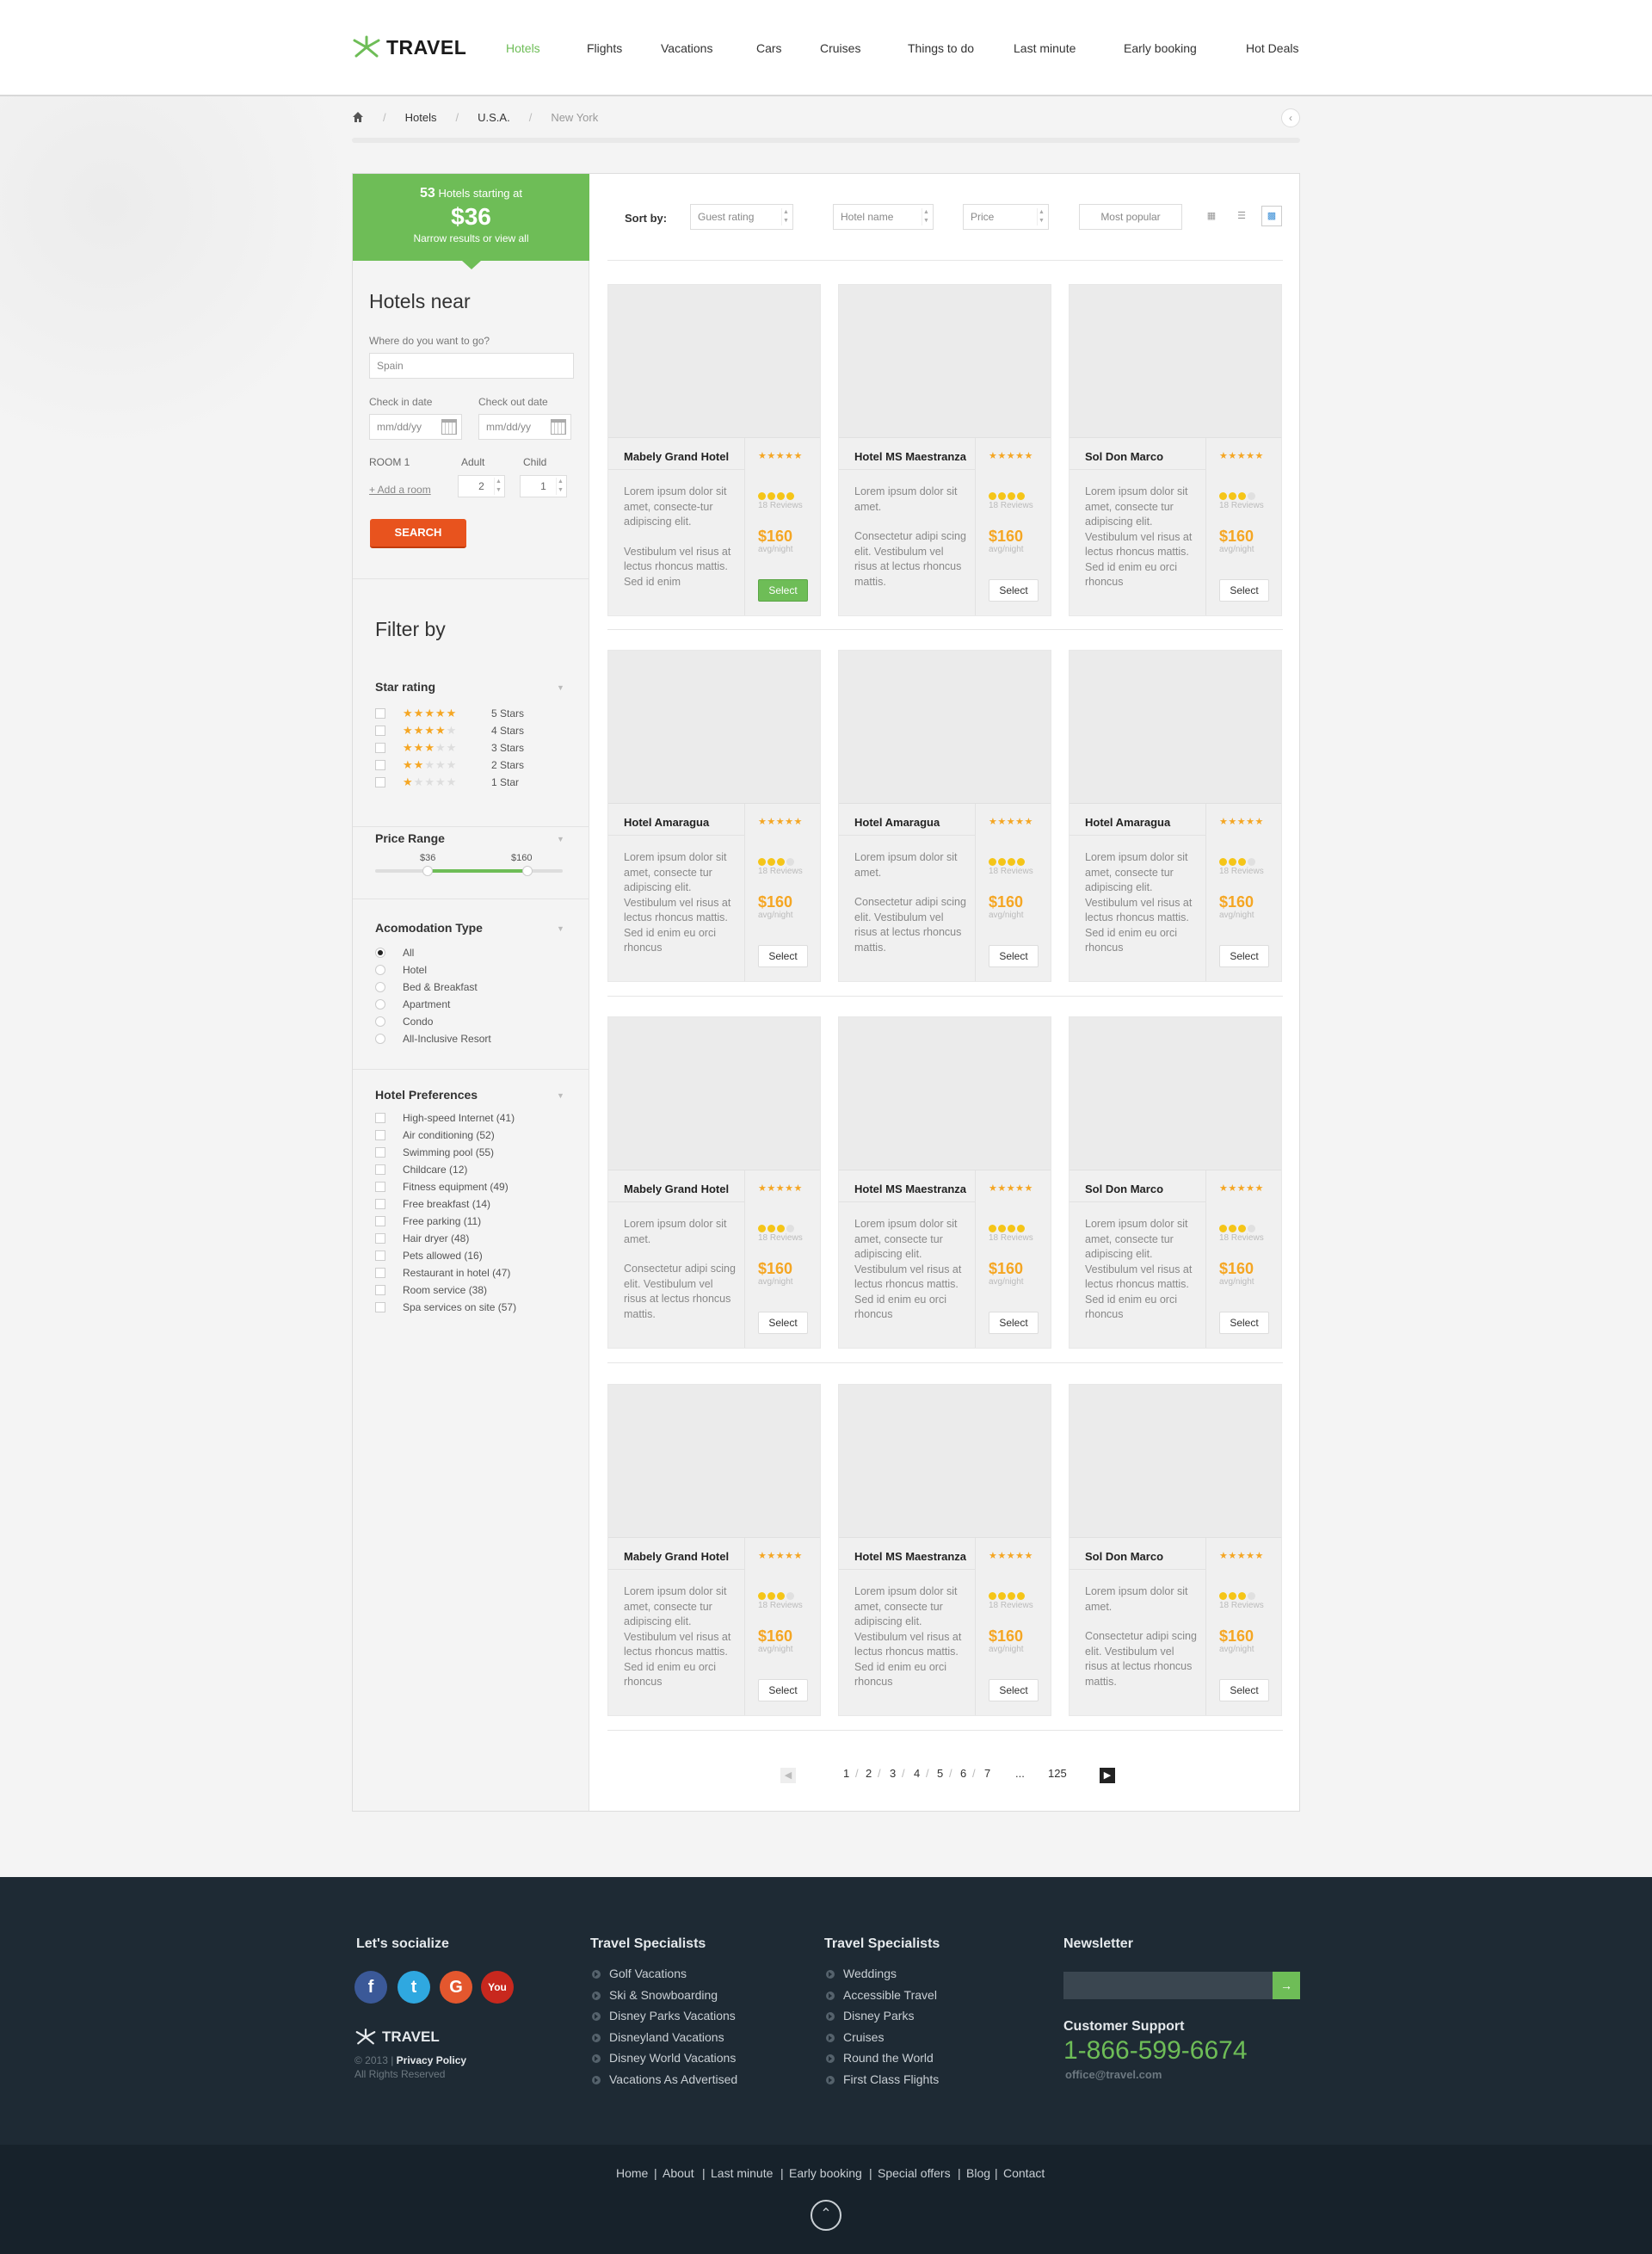  I want to click on nav-hotels: Hotels, so click(523, 48).